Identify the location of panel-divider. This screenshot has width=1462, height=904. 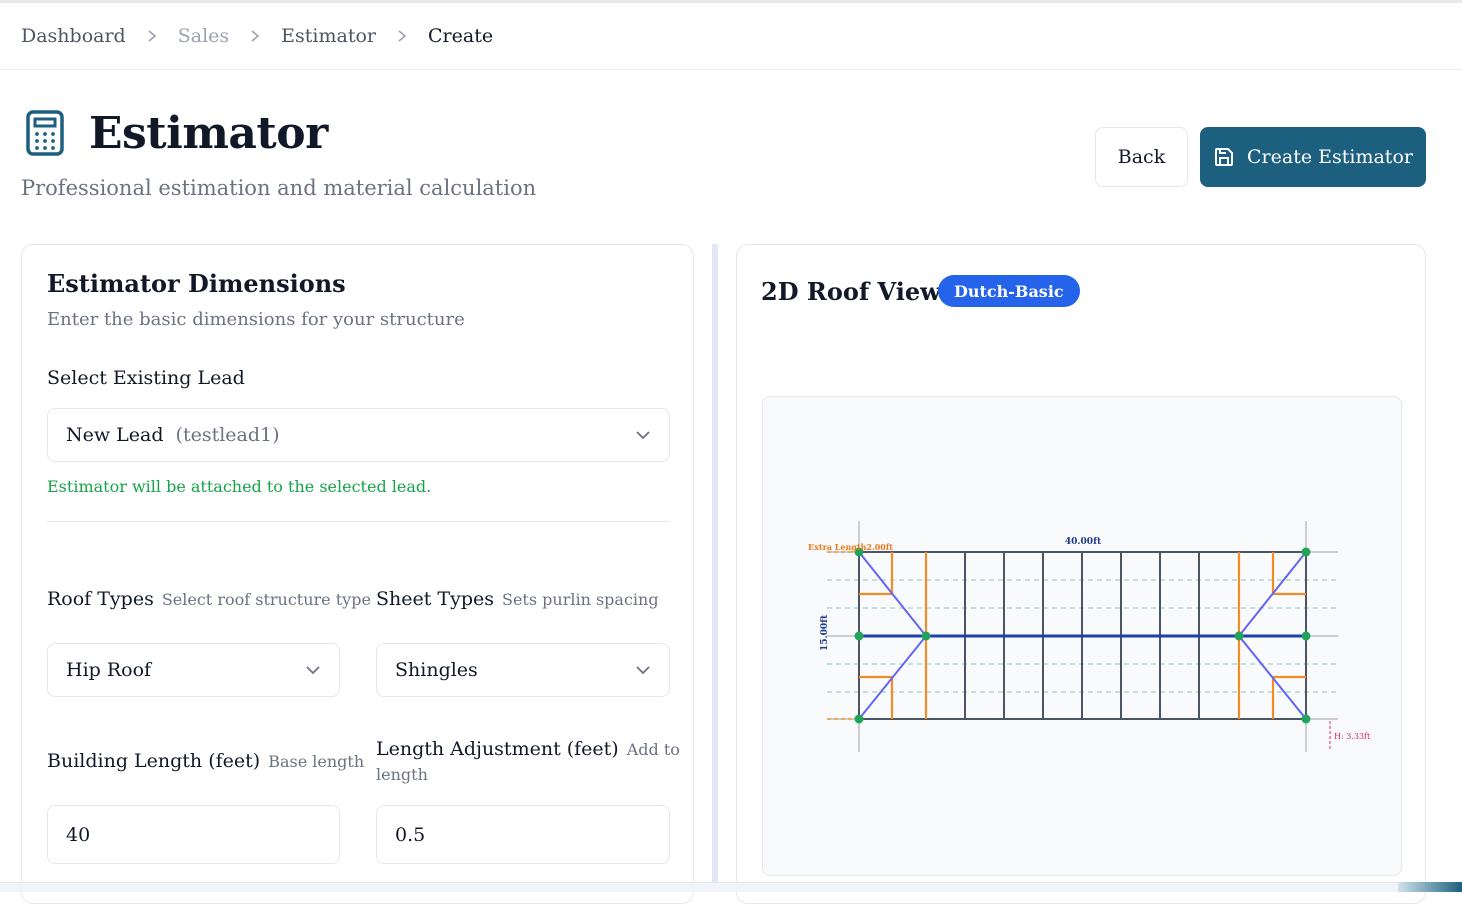
(715, 564).